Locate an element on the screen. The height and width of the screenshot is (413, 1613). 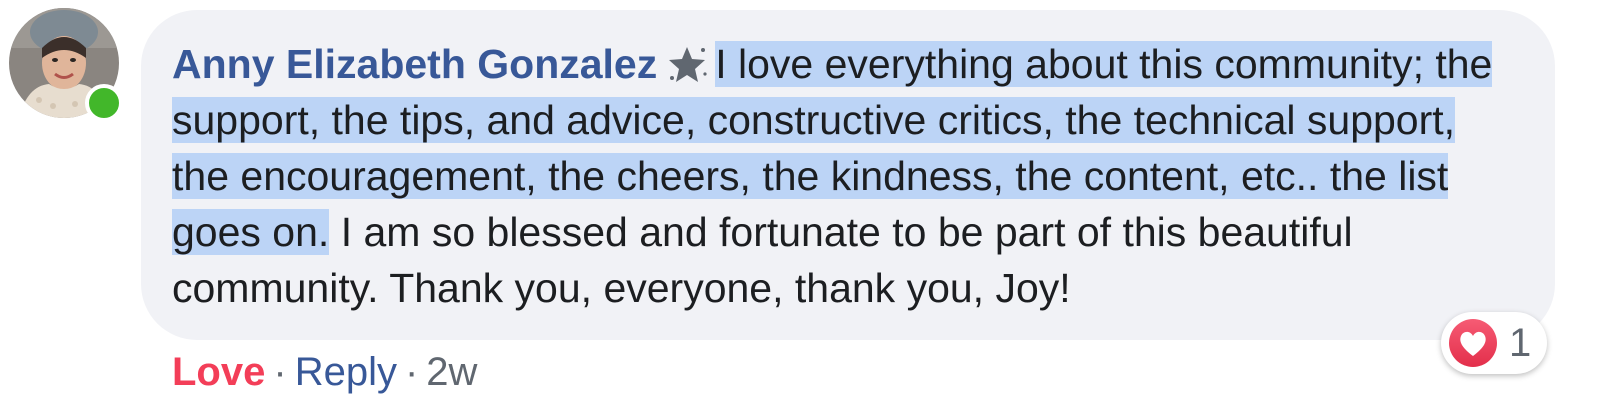
author-name-link: Anny Elizabeth Gonzalez is located at coordinates (414, 64).